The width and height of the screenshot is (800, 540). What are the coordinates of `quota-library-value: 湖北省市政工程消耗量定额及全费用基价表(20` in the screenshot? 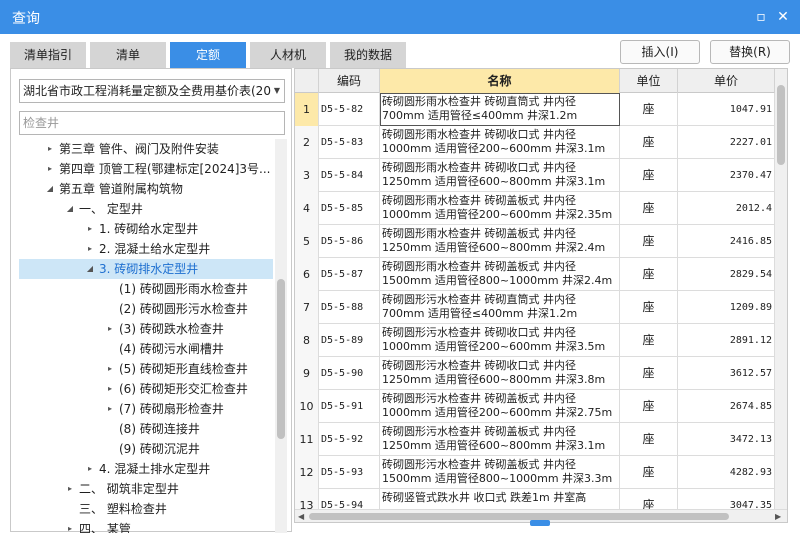 It's located at (147, 91).